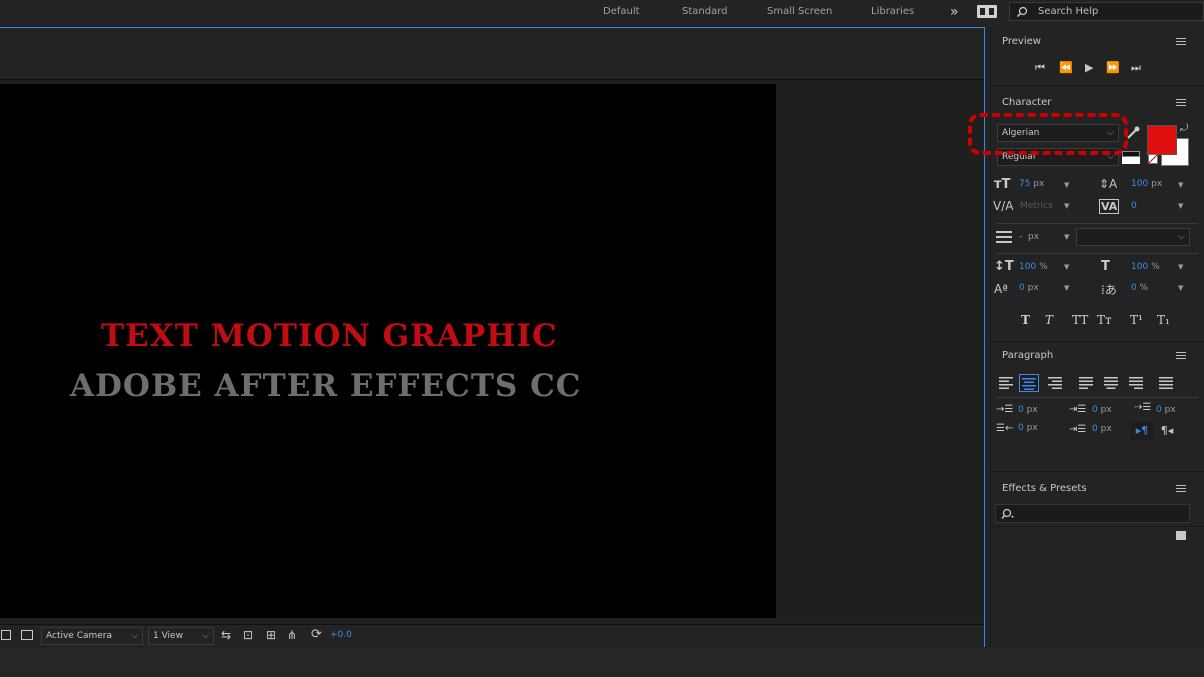 Image resolution: width=1204 pixels, height=677 pixels. I want to click on no-color-icon, so click(1153, 159).